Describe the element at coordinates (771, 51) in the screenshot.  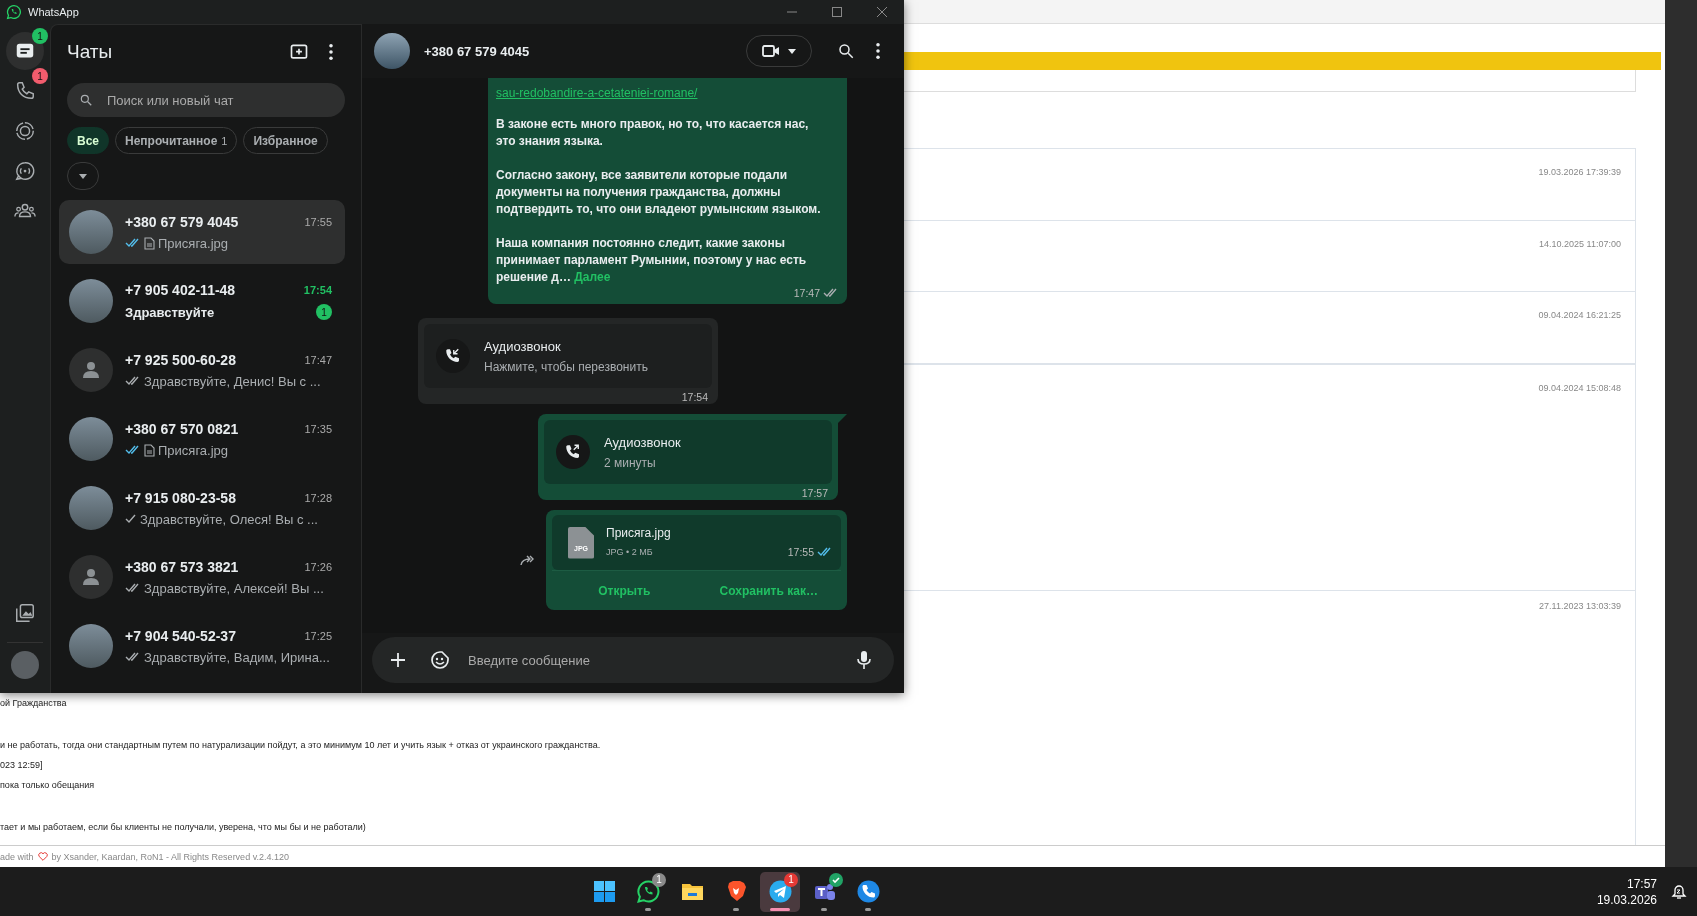
I see `video-camera-icon` at that location.